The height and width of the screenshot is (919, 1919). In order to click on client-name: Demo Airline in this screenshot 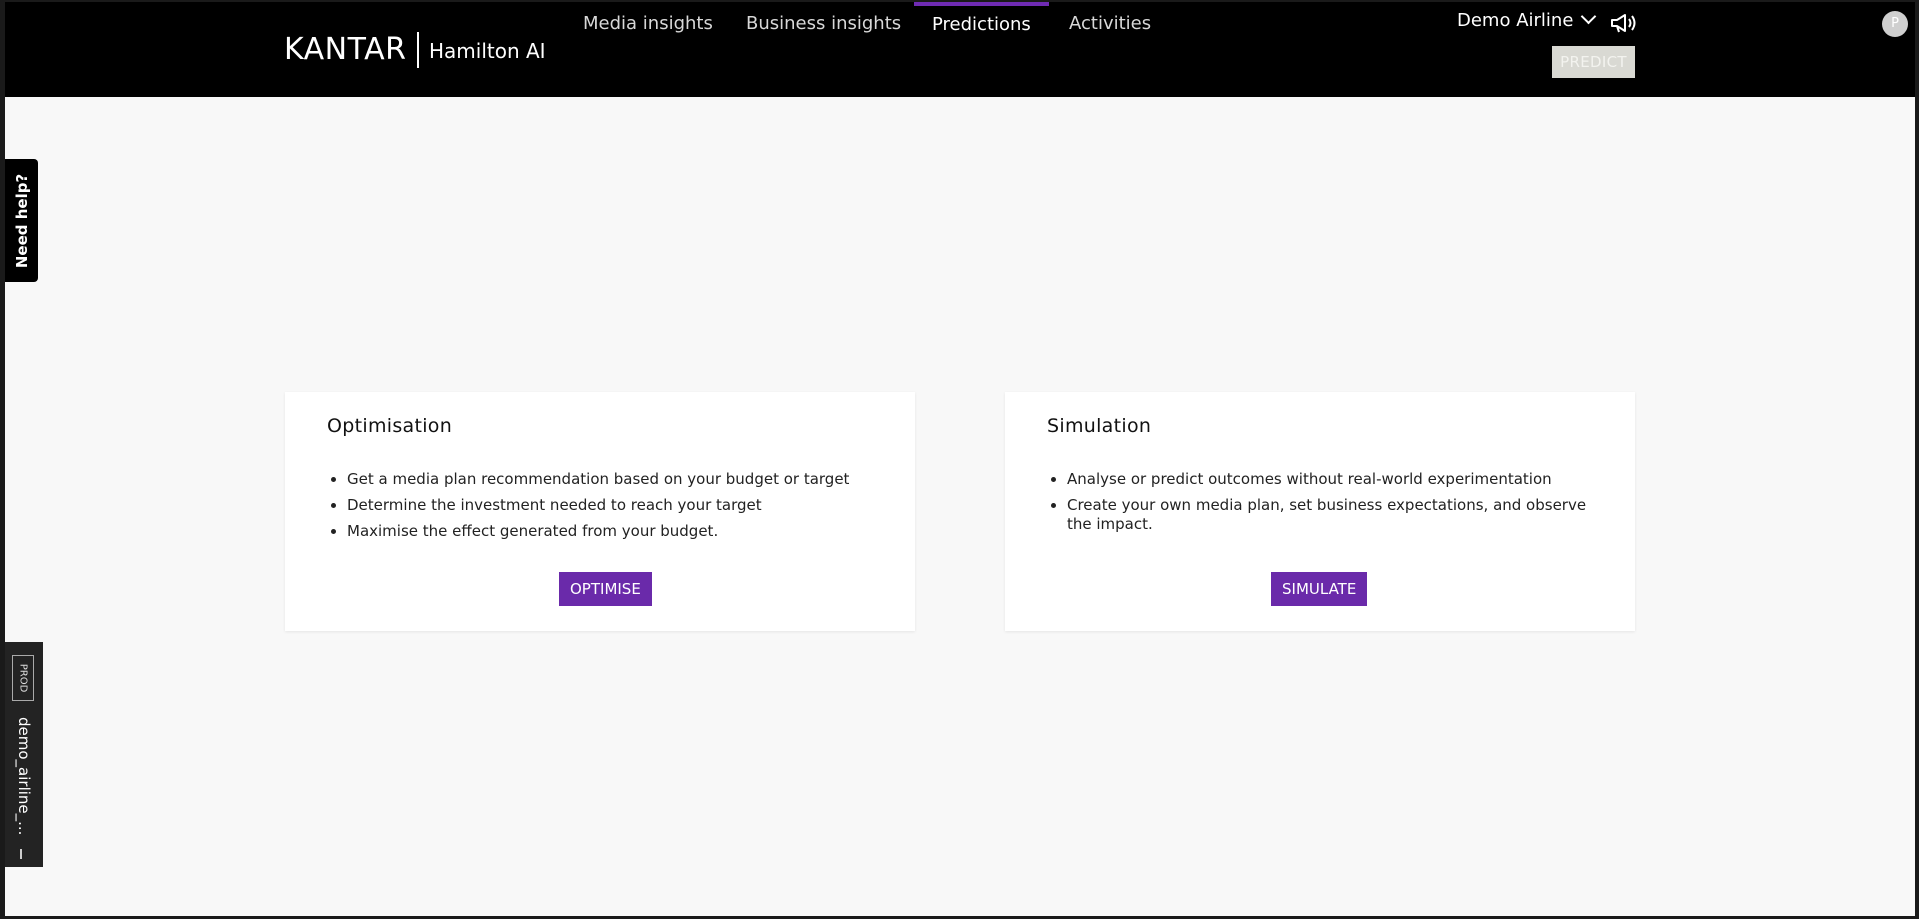, I will do `click(1515, 20)`.